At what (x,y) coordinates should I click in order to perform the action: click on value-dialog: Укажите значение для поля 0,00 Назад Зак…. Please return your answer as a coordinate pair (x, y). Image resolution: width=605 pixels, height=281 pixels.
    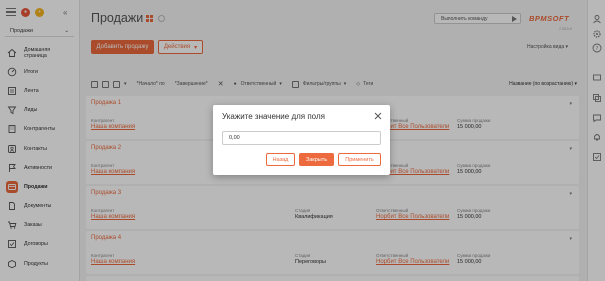
    Looking at the image, I should click on (301, 140).